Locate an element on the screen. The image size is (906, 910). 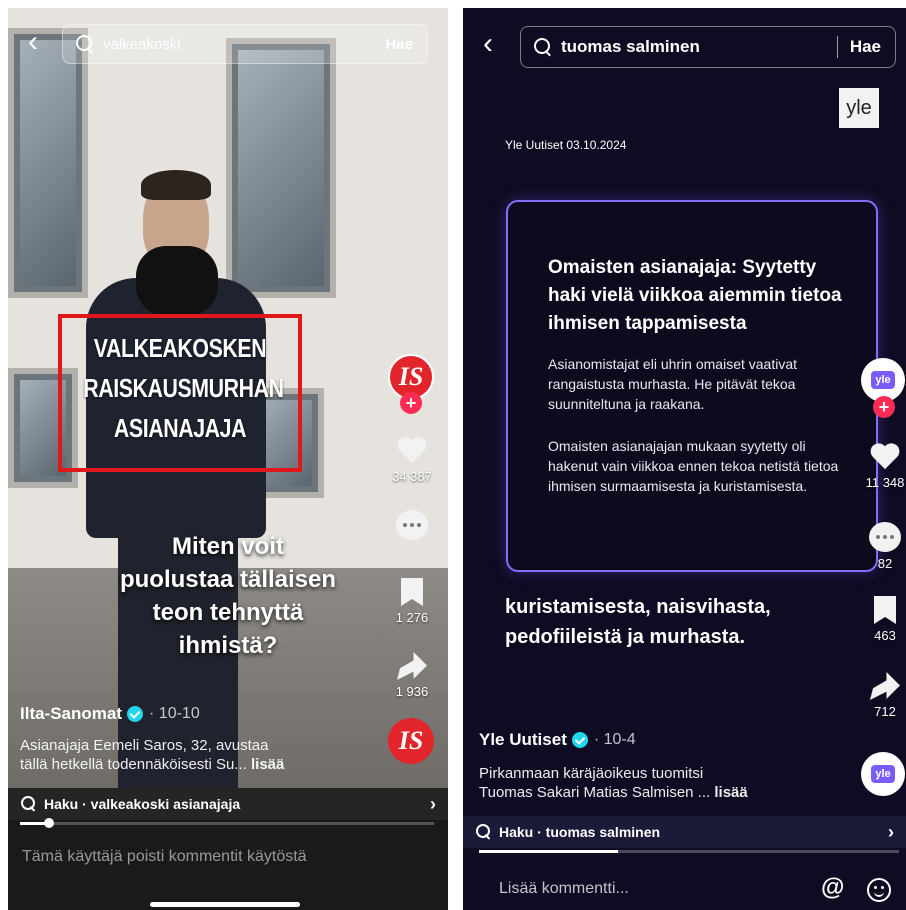
caption-line: kuristamisesta, naisvihasta, is located at coordinates (638, 607).